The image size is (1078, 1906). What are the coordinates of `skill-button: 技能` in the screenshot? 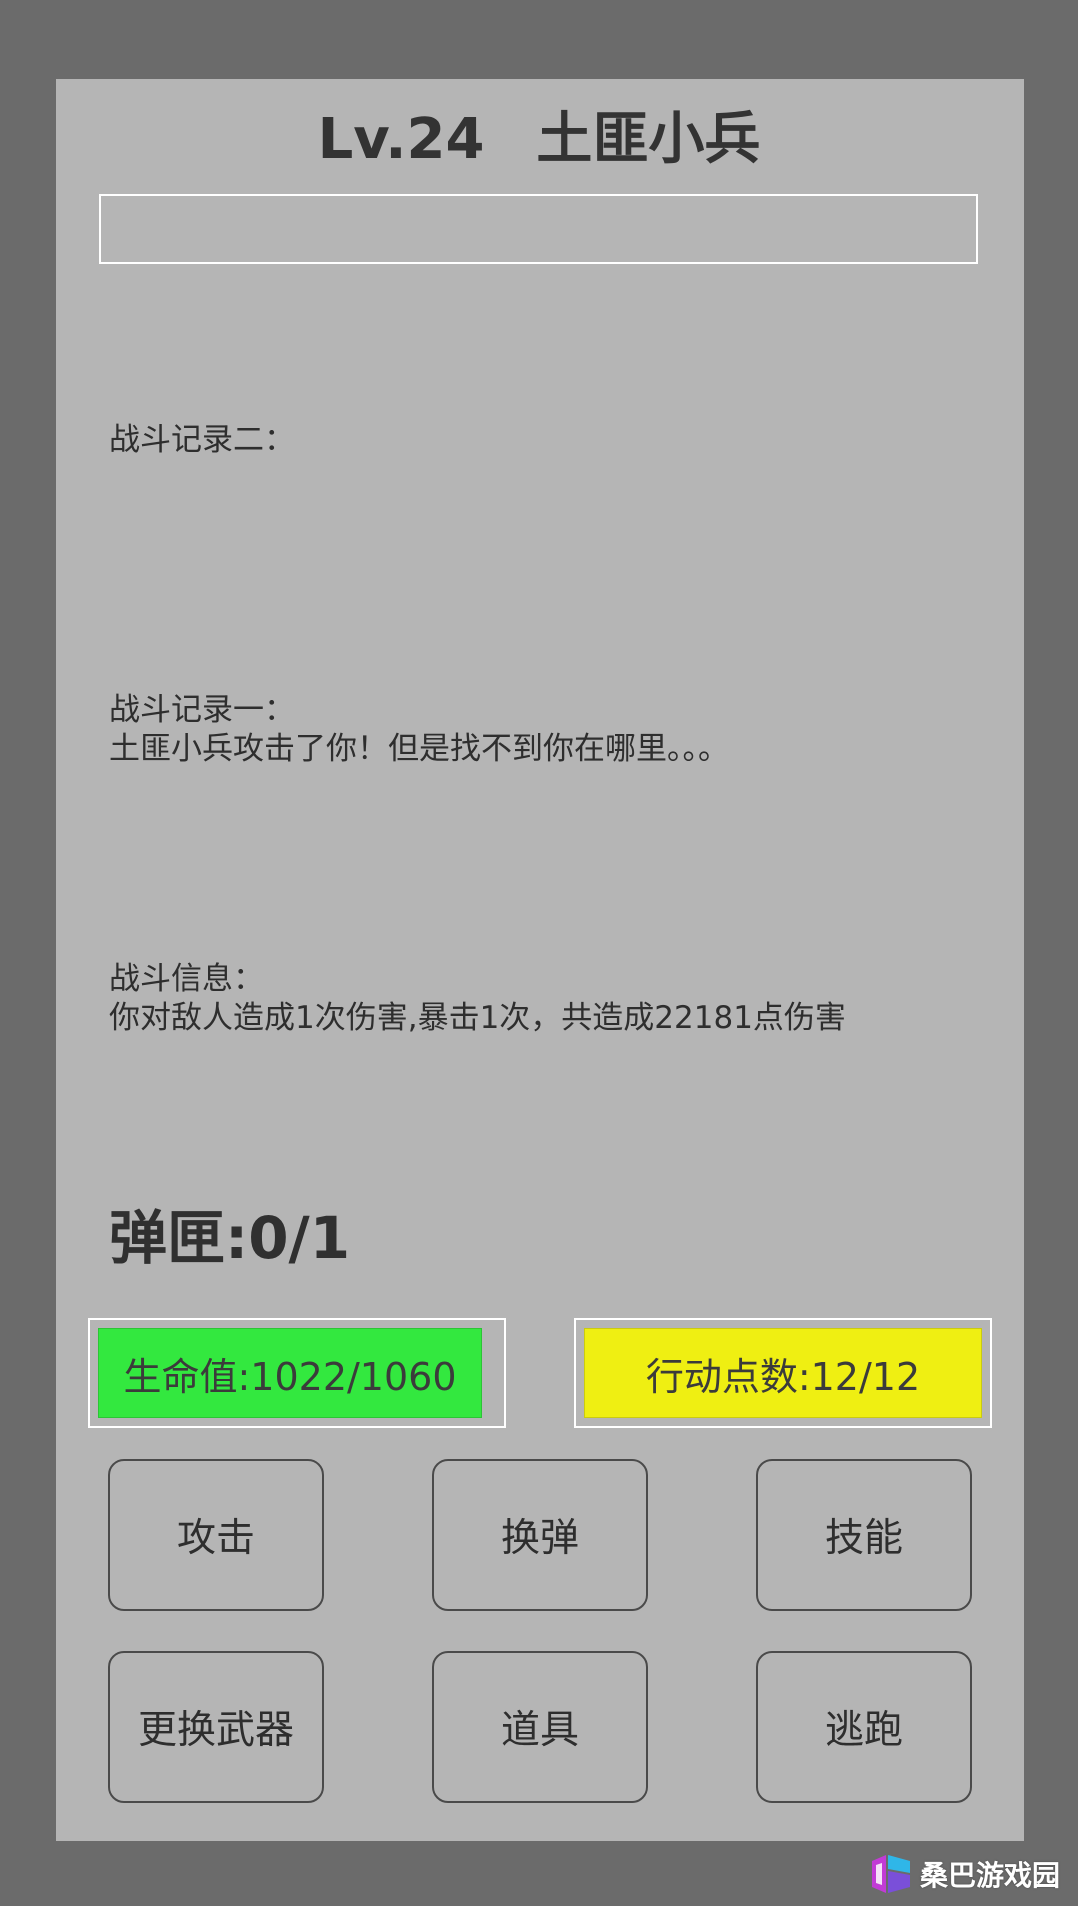 It's located at (864, 1535).